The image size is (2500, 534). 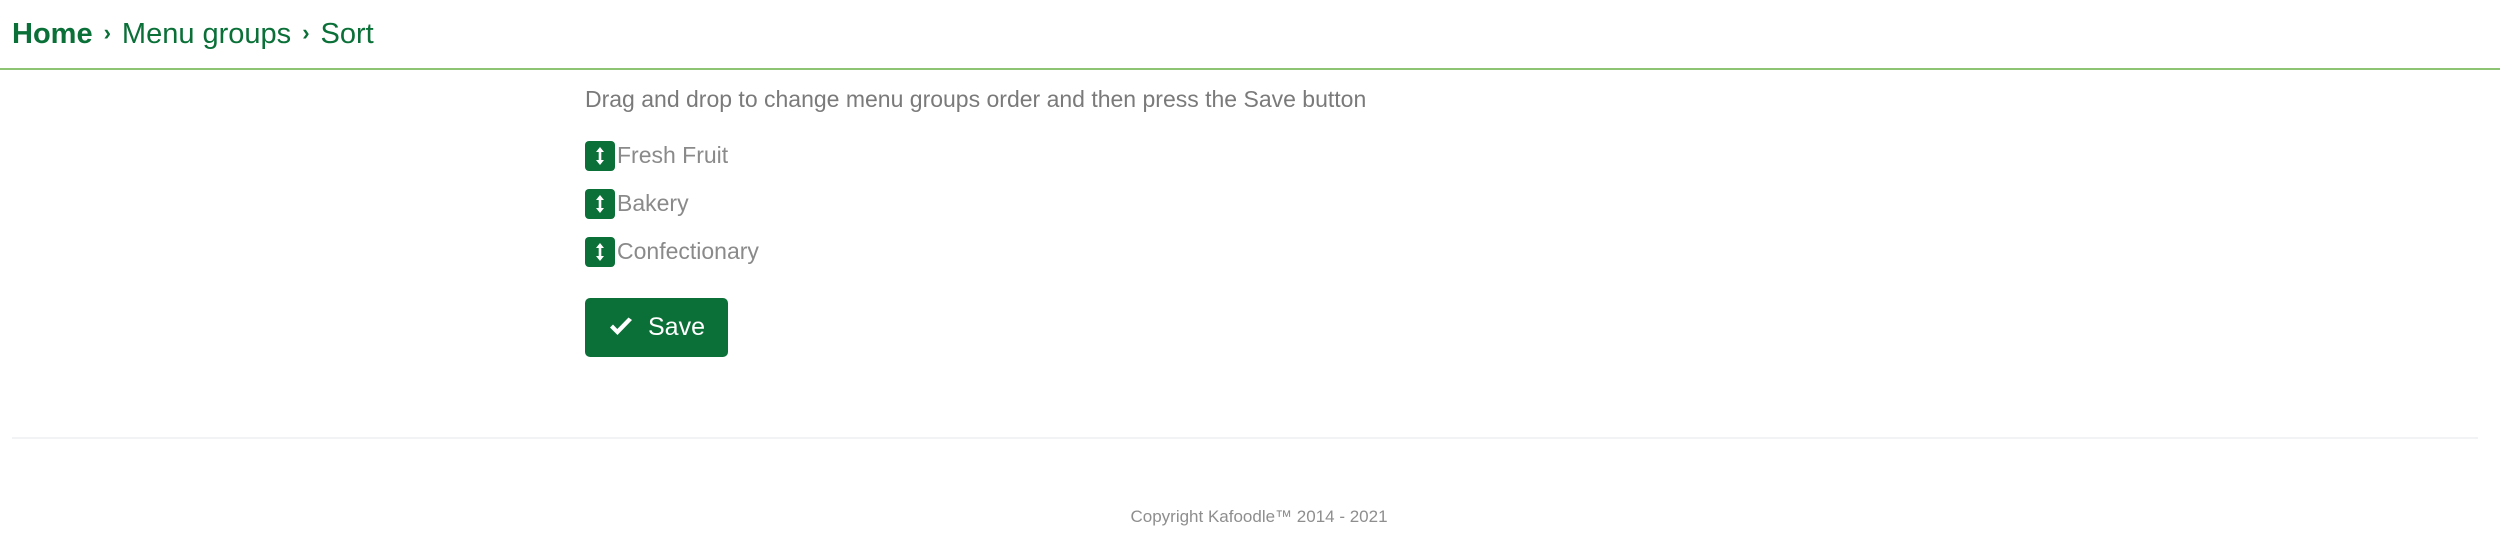 What do you see at coordinates (688, 251) in the screenshot?
I see `list-item-label: Confectionary` at bounding box center [688, 251].